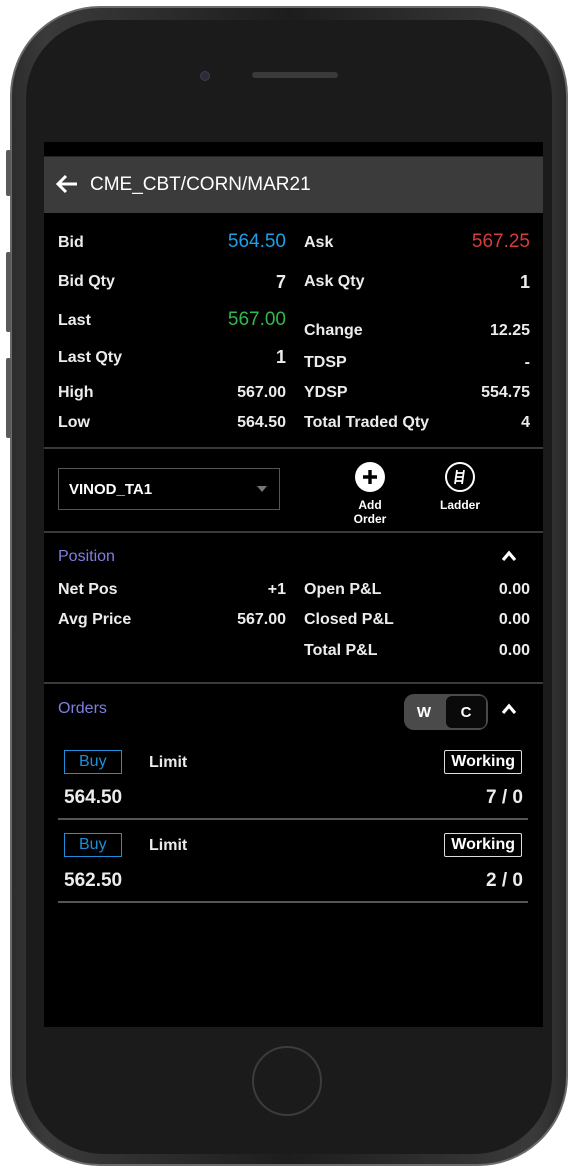  I want to click on tdsp-label: TDSP, so click(325, 362).